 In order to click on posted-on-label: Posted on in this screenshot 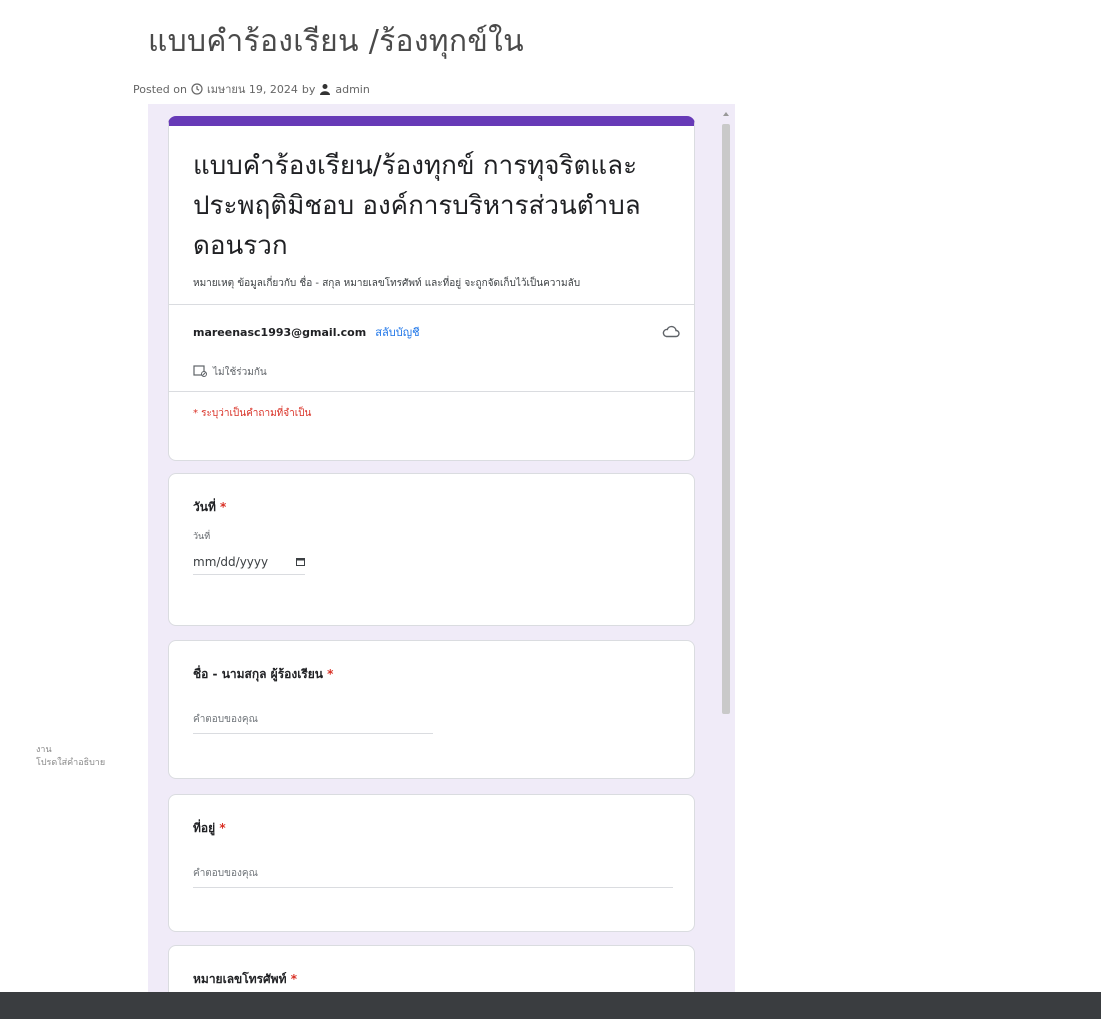, I will do `click(160, 89)`.